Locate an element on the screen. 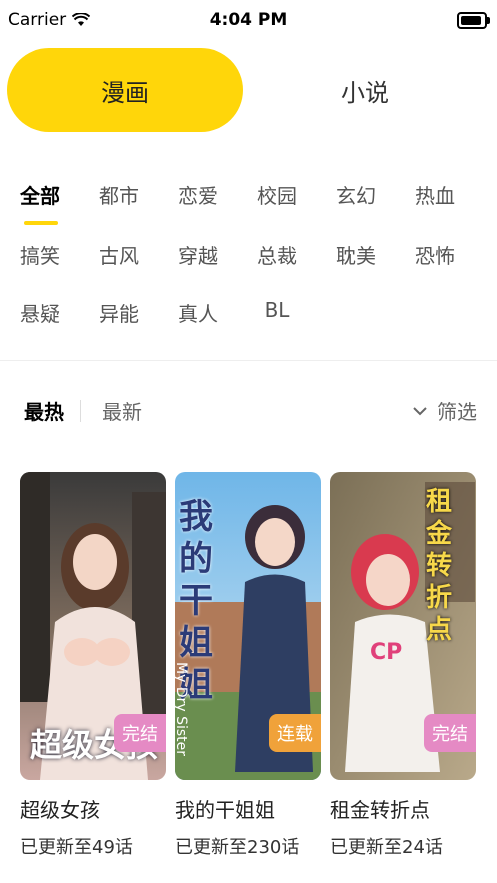 This screenshot has height=883, width=497. comic-title: 租金转折点 is located at coordinates (380, 810).